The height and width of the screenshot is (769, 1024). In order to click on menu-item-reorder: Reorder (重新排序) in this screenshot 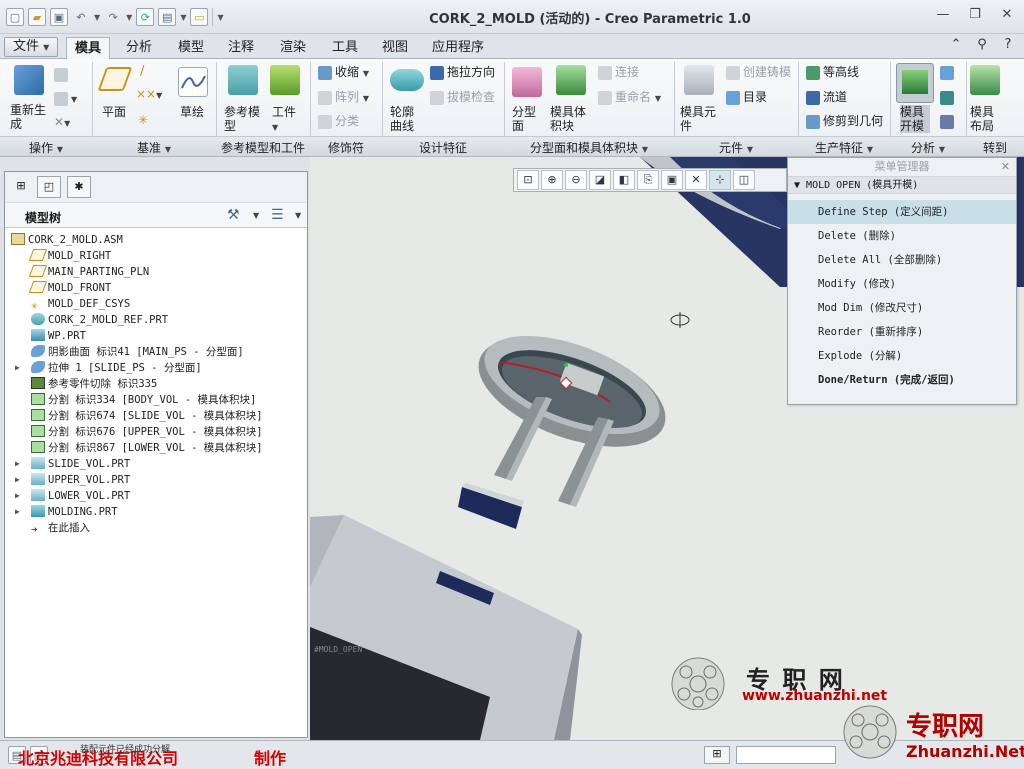, I will do `click(902, 332)`.